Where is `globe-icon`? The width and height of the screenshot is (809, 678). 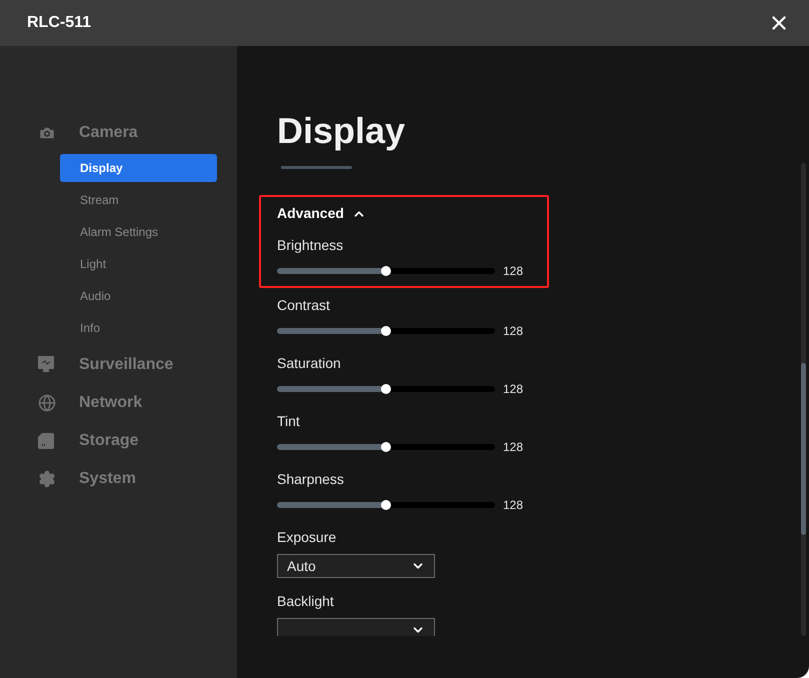
globe-icon is located at coordinates (47, 403).